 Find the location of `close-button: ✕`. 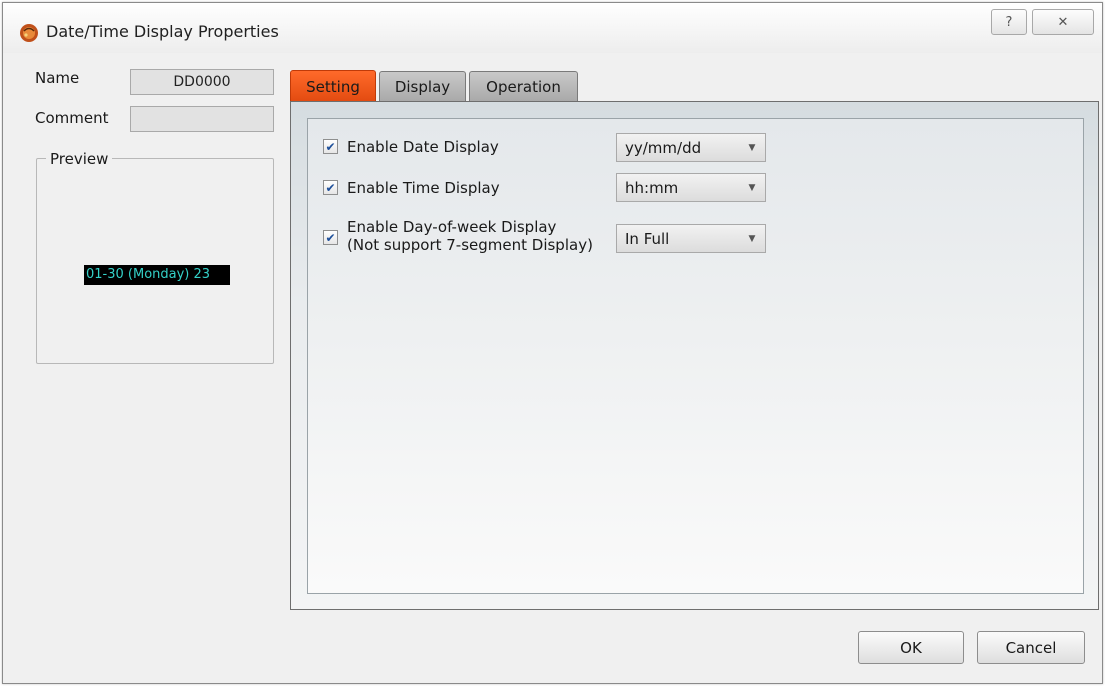

close-button: ✕ is located at coordinates (1063, 22).